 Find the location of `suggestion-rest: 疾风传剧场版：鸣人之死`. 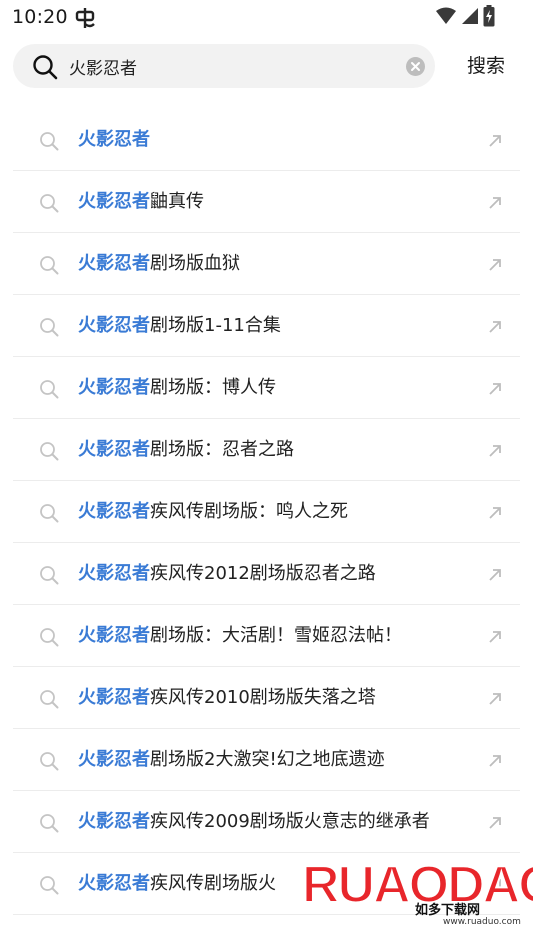

suggestion-rest: 疾风传剧场版：鸣人之死 is located at coordinates (249, 511).